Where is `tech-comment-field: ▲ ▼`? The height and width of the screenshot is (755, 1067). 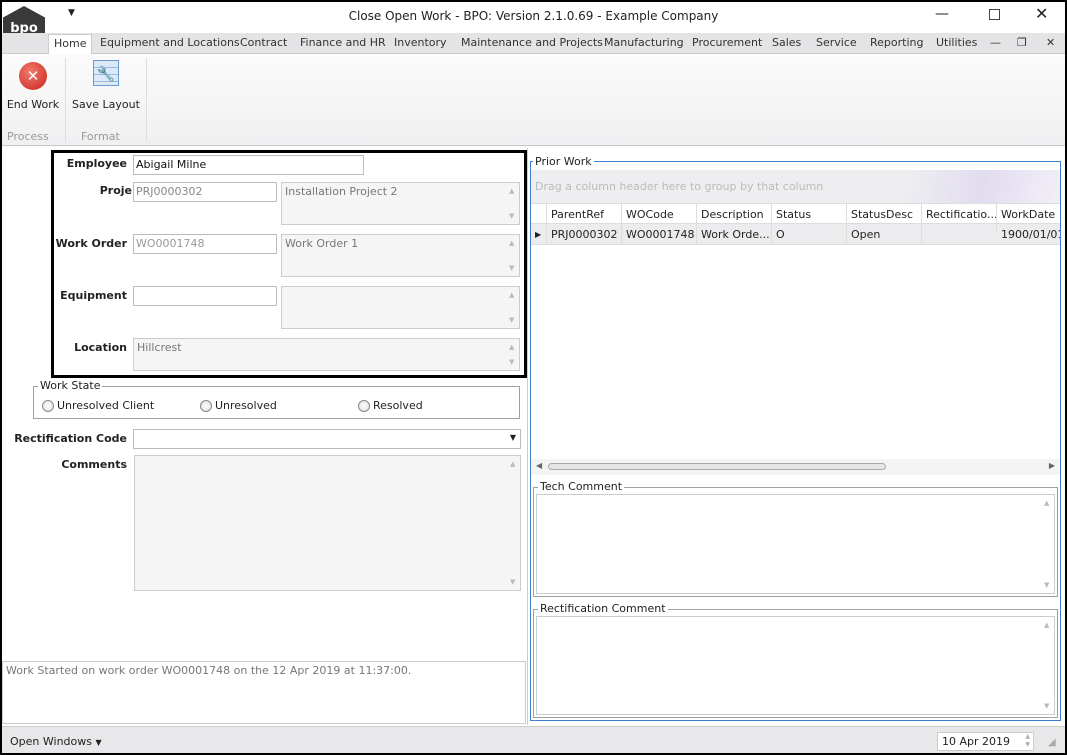 tech-comment-field: ▲ ▼ is located at coordinates (795, 544).